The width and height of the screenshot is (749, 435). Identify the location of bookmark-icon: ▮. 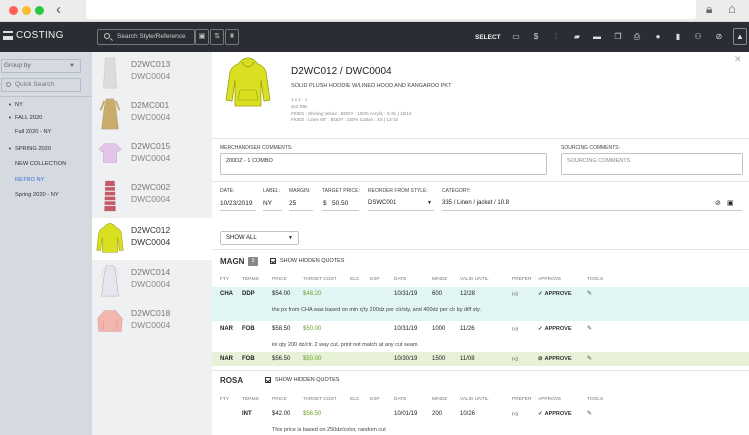
(678, 36).